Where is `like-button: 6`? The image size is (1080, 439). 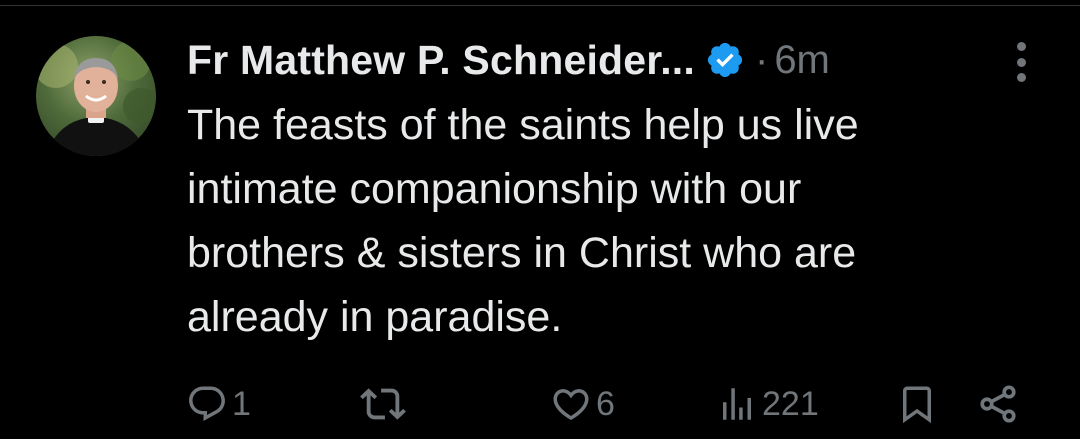 like-button: 6 is located at coordinates (582, 404).